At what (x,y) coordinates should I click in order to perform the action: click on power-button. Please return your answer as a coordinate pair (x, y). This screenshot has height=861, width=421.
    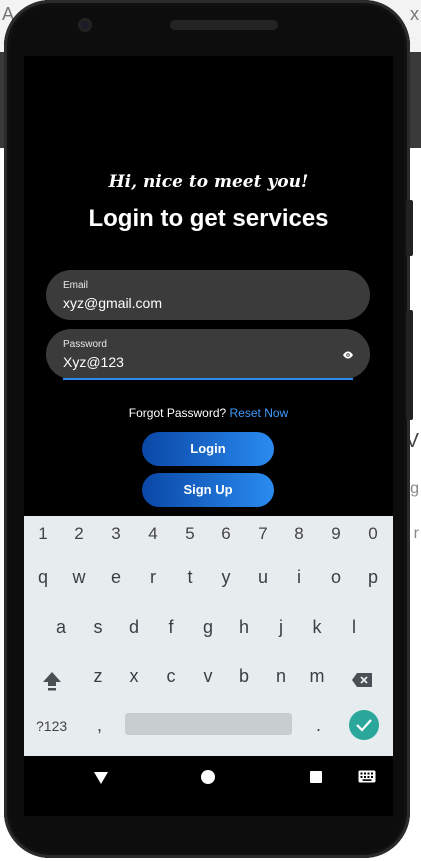
    Looking at the image, I should click on (409, 228).